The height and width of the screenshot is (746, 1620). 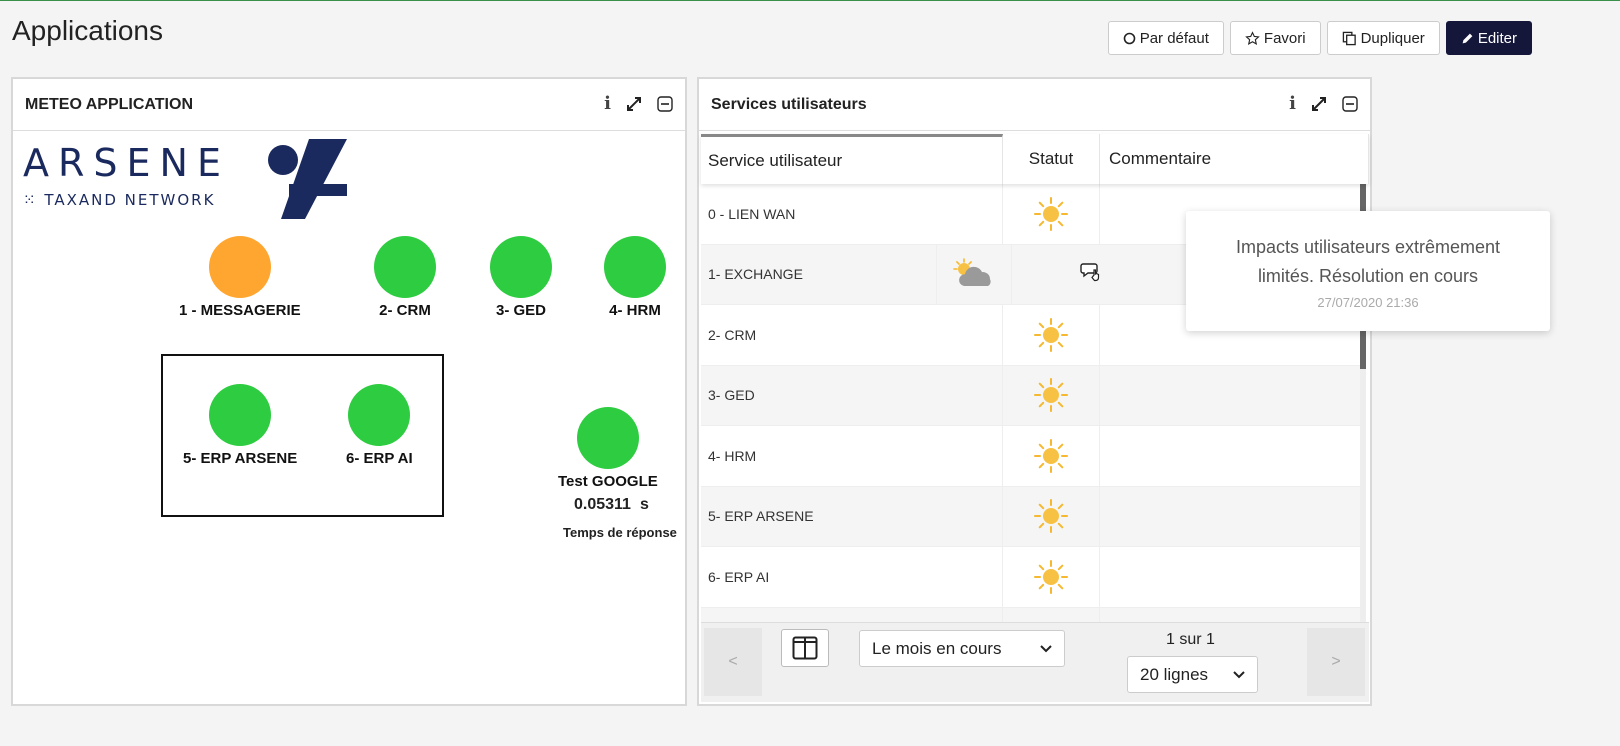 What do you see at coordinates (852, 395) in the screenshot?
I see `service-name-cell: 3- GED` at bounding box center [852, 395].